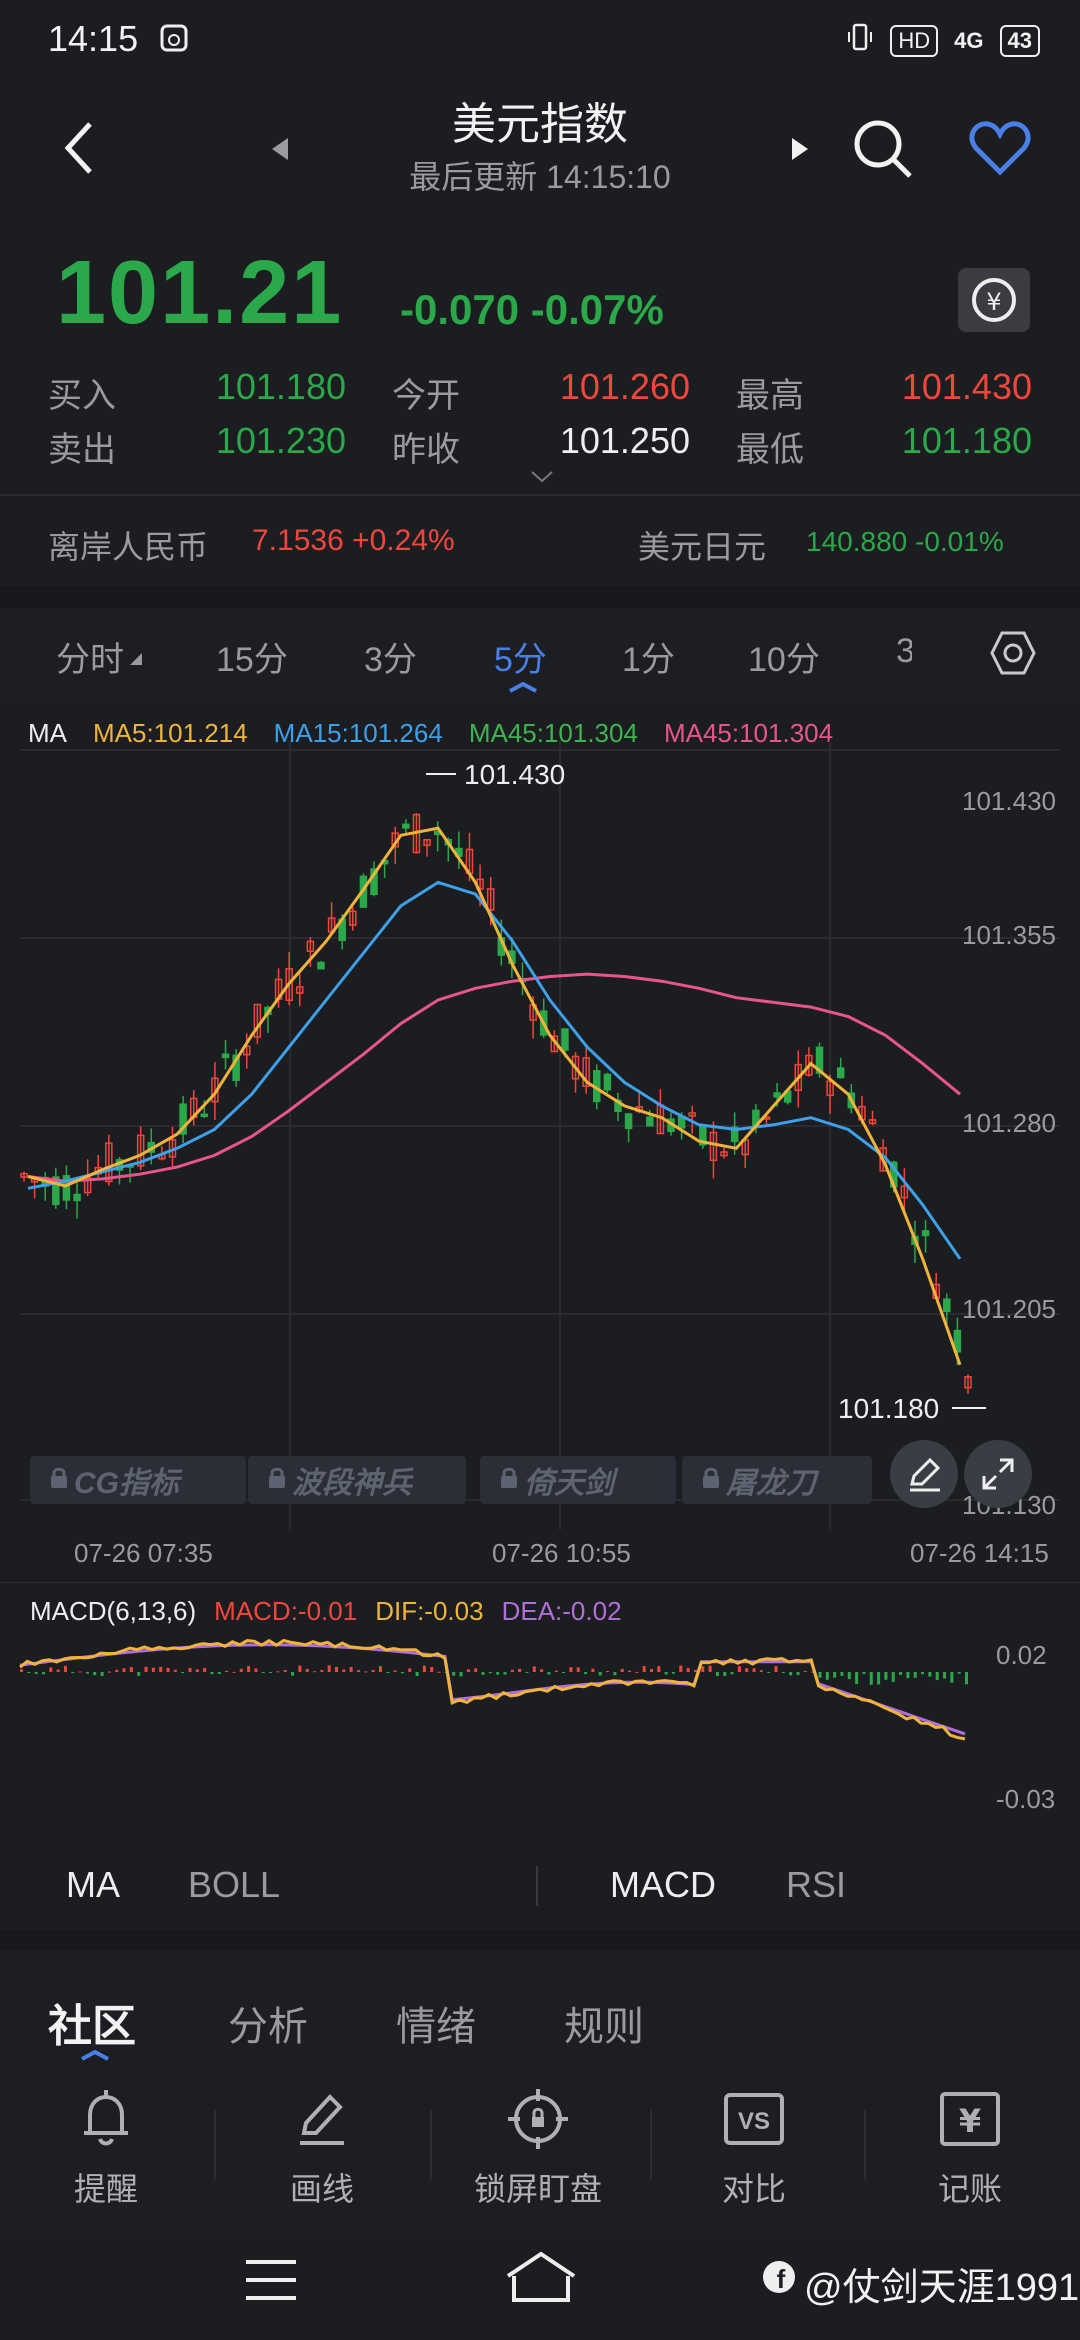 The height and width of the screenshot is (2340, 1080). What do you see at coordinates (520, 656) in the screenshot?
I see `tab-5min: 5分` at bounding box center [520, 656].